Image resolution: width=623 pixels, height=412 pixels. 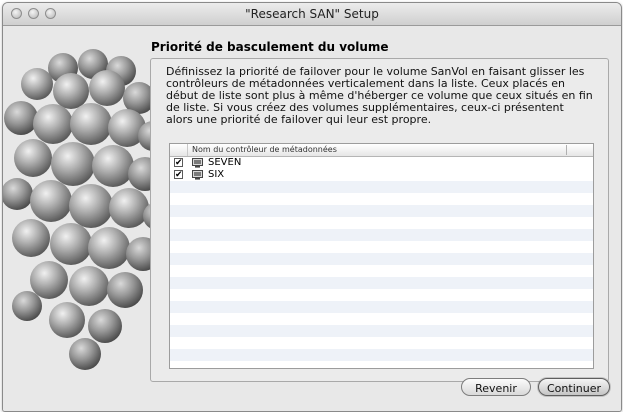 I want to click on checkbox-column-header, so click(x=179, y=150).